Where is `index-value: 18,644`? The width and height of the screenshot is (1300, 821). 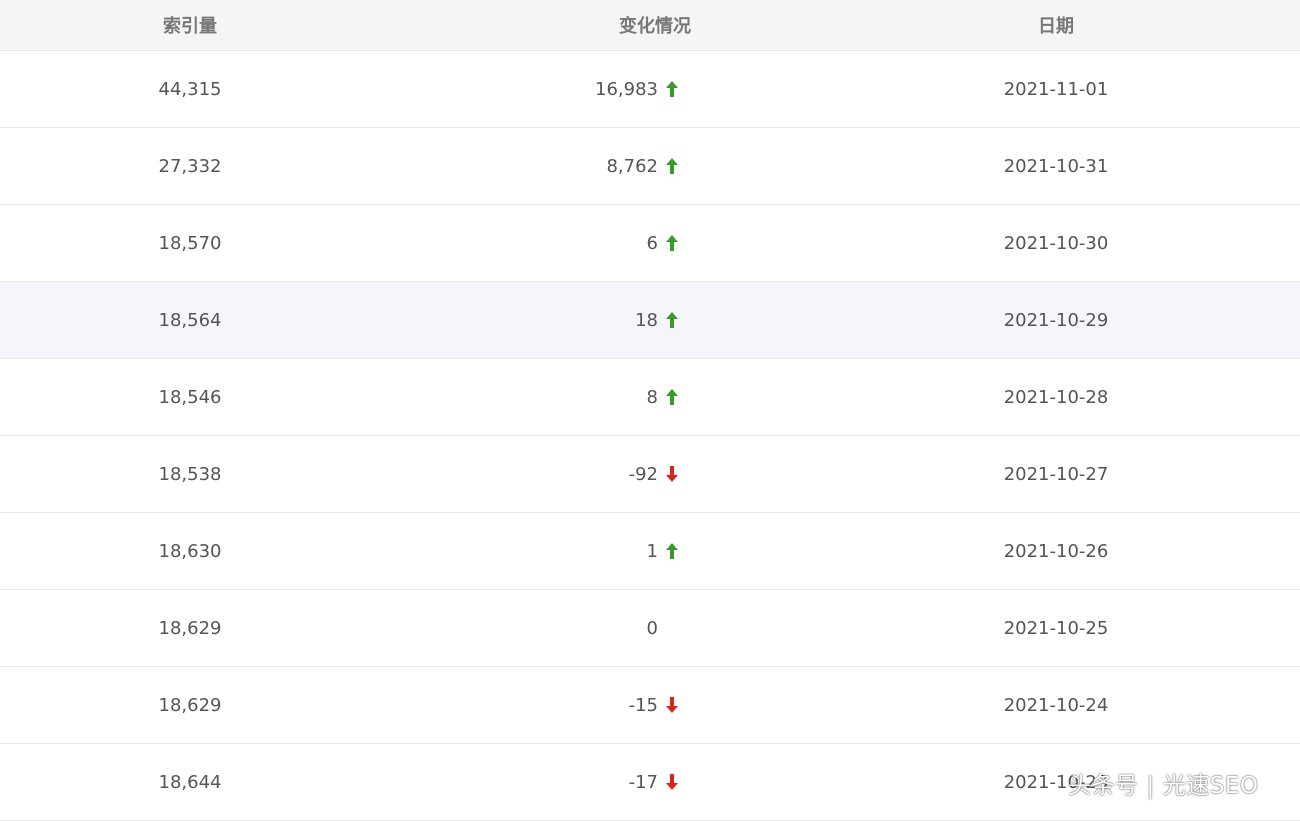
index-value: 18,644 is located at coordinates (190, 782).